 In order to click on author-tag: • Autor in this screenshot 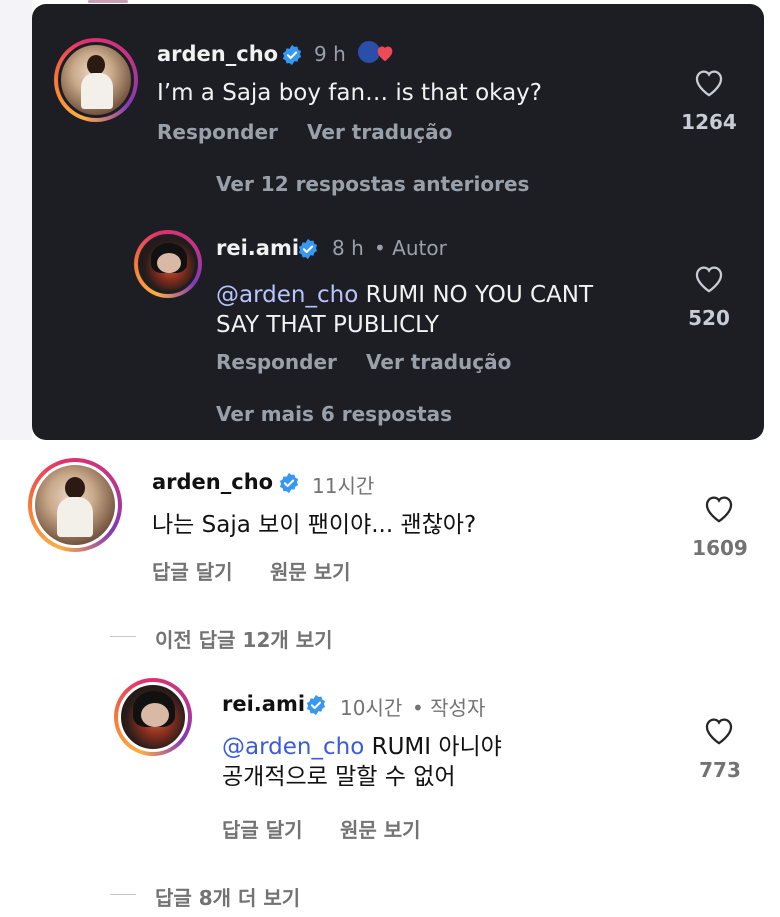, I will do `click(410, 248)`.